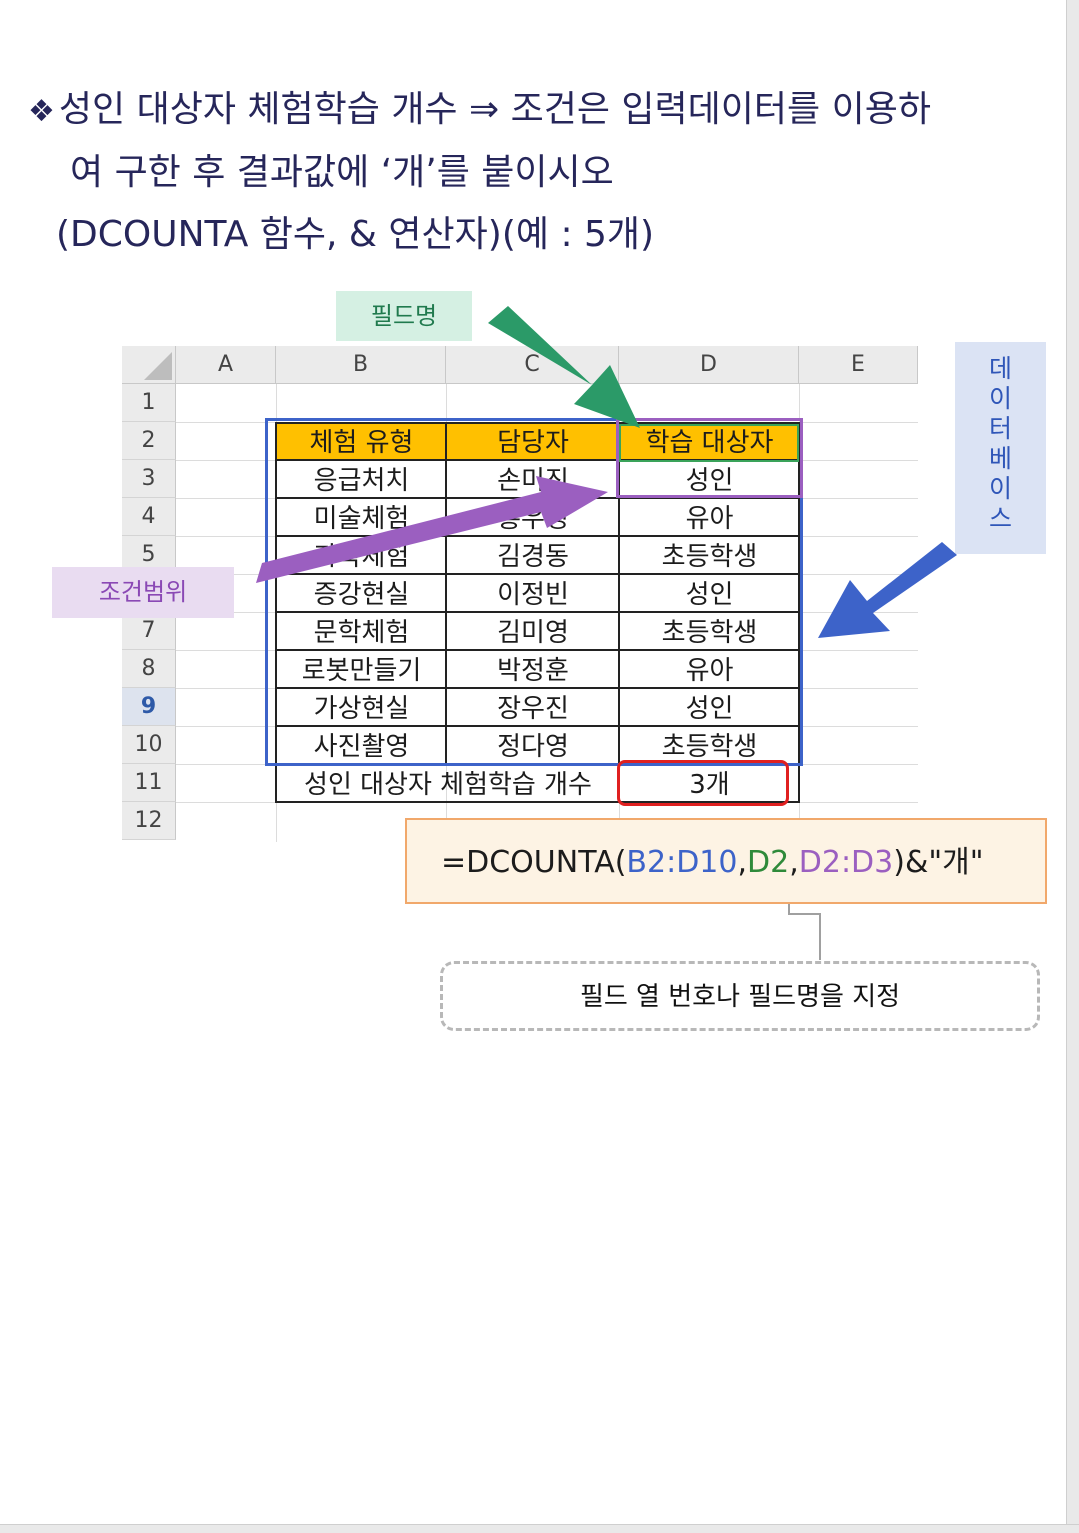 The height and width of the screenshot is (1533, 1079). I want to click on formula-suffix: )&"개", so click(938, 862).